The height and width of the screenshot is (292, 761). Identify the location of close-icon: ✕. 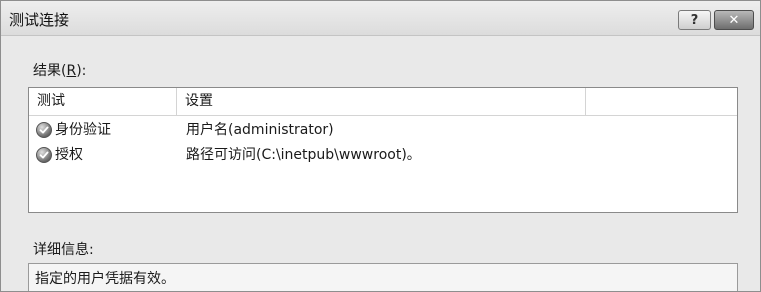
(734, 20).